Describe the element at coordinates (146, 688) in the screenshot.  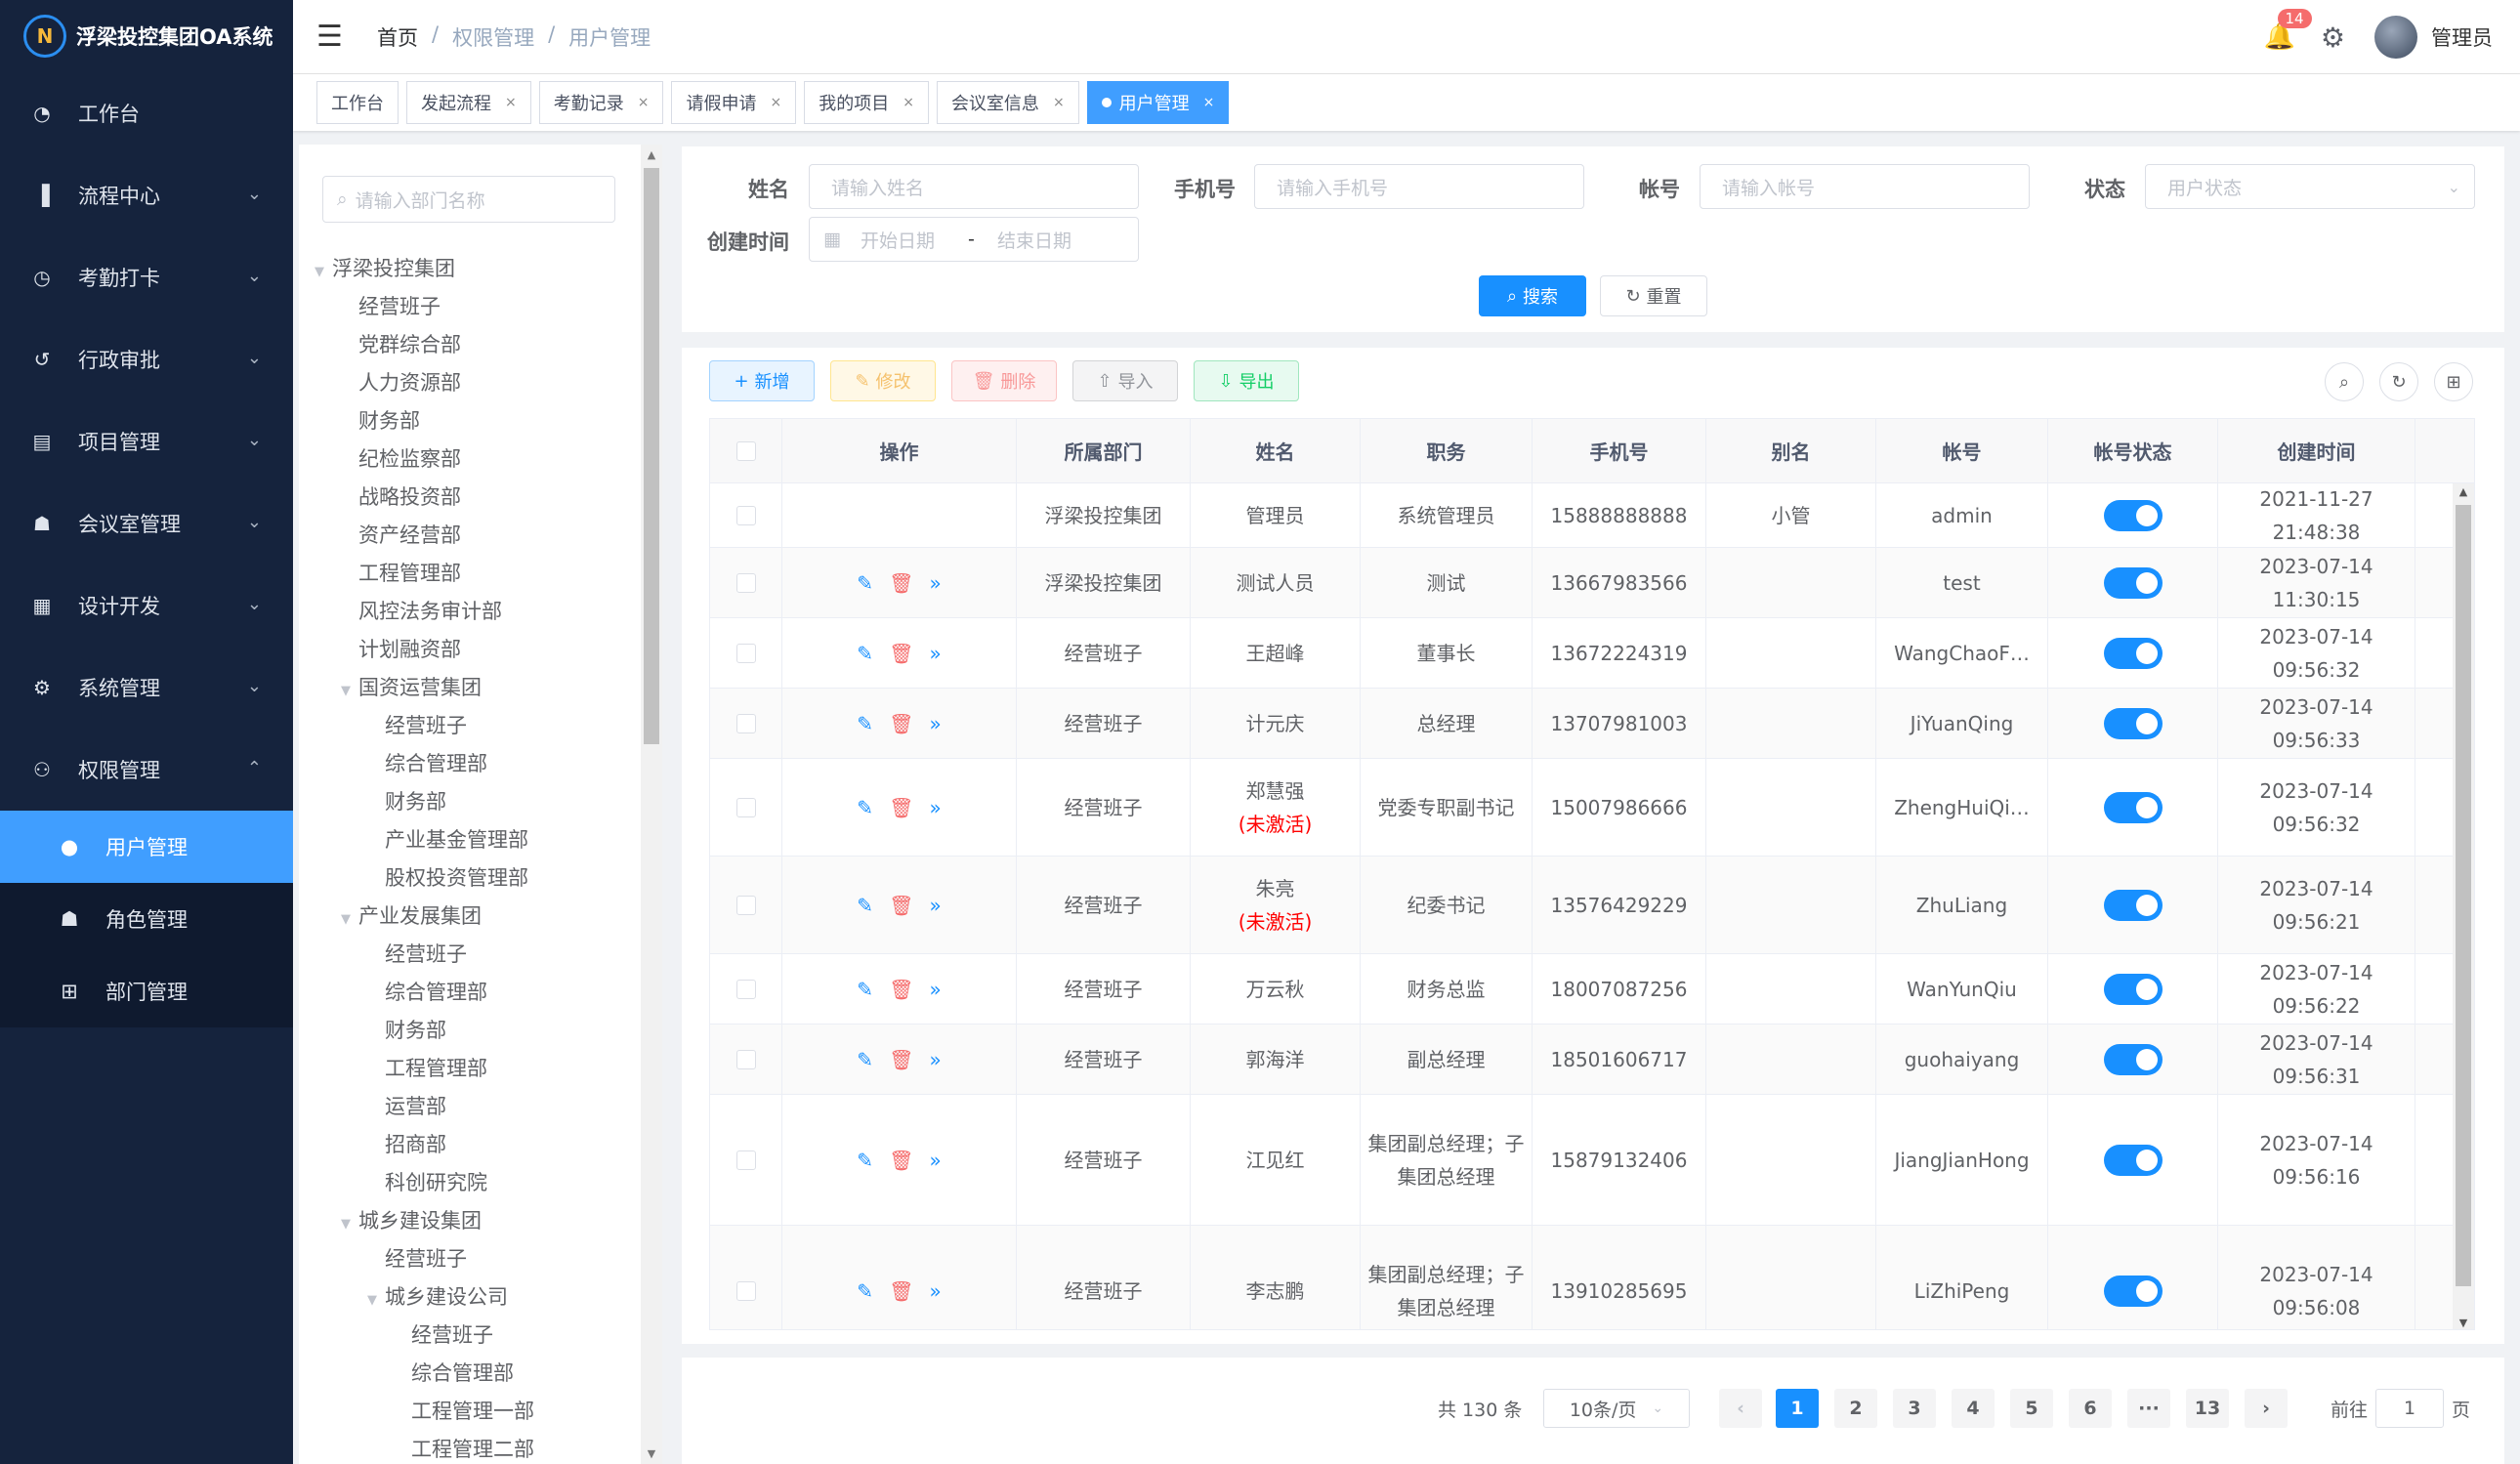
I see `sidebar-item-7: ⚙ 系统管理 ⌄` at that location.